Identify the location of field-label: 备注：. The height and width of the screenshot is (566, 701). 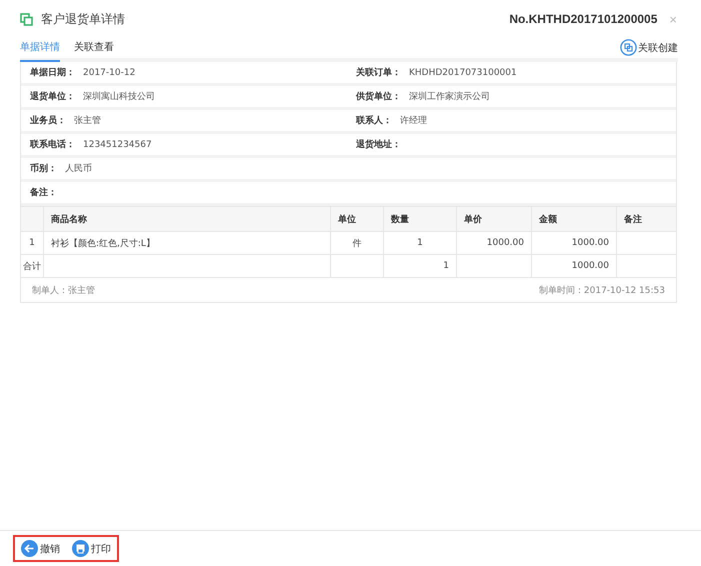
(43, 192).